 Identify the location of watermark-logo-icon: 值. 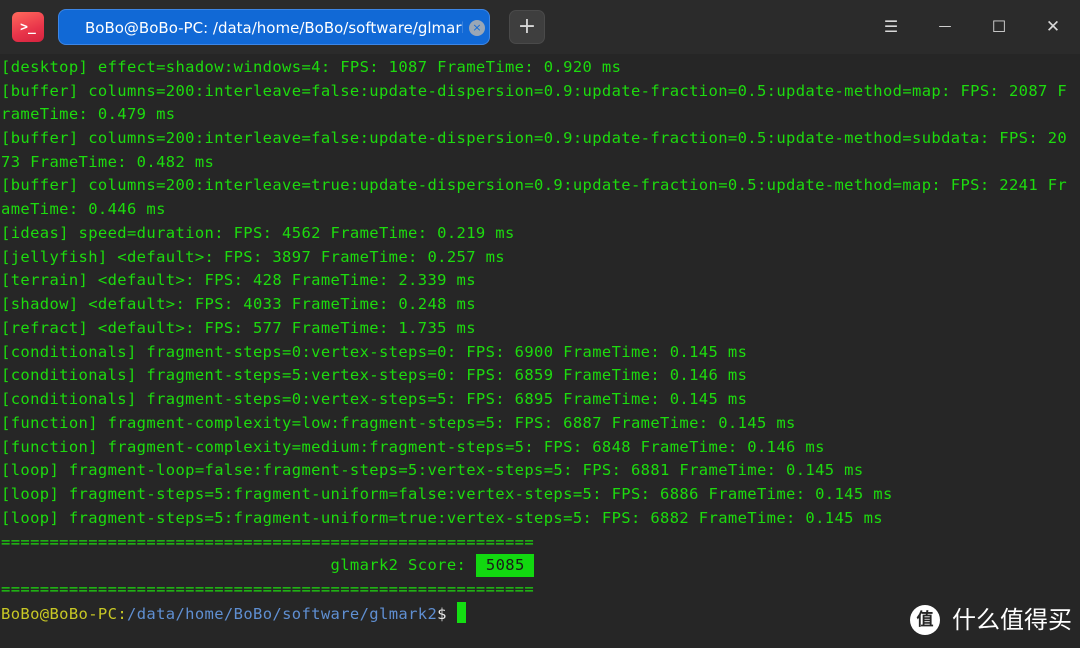
(925, 620).